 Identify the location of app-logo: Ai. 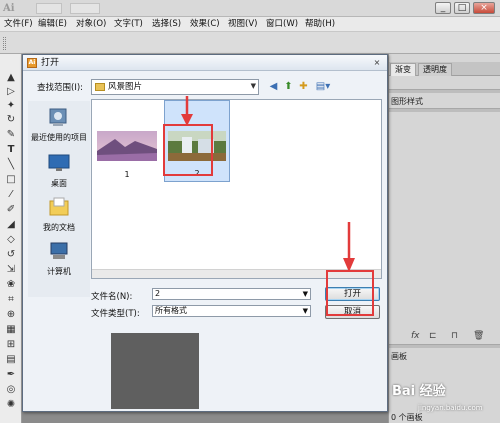
(9, 8).